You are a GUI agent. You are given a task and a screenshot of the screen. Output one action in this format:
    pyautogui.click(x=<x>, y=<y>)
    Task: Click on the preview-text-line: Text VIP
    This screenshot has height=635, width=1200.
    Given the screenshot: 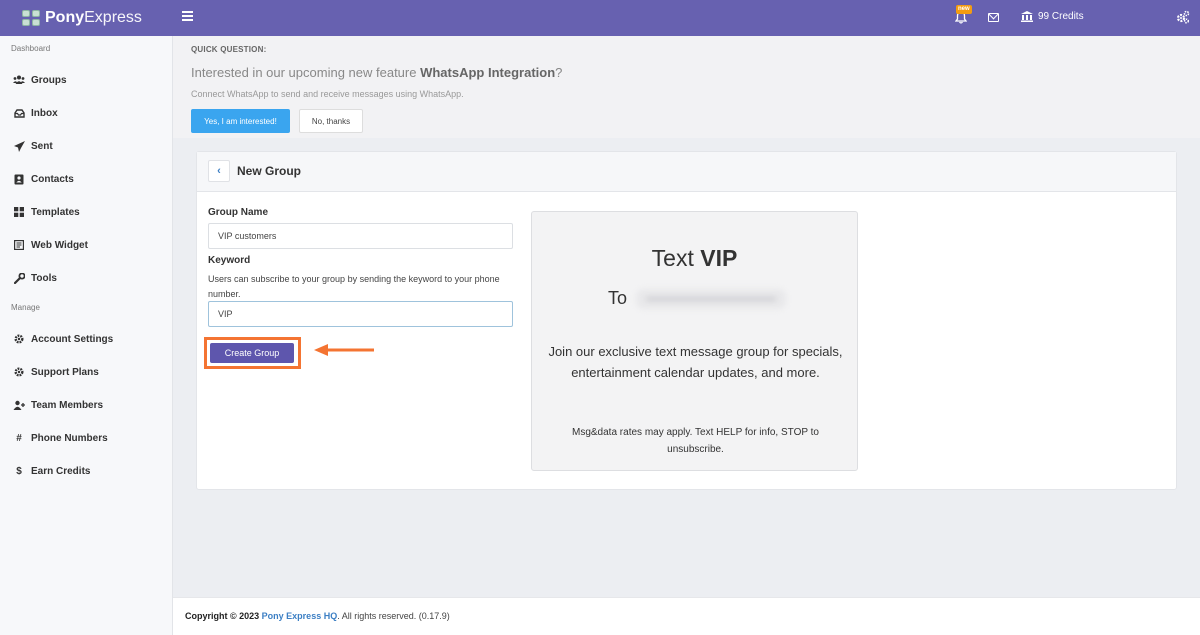 What is the action you would take?
    pyautogui.click(x=694, y=258)
    